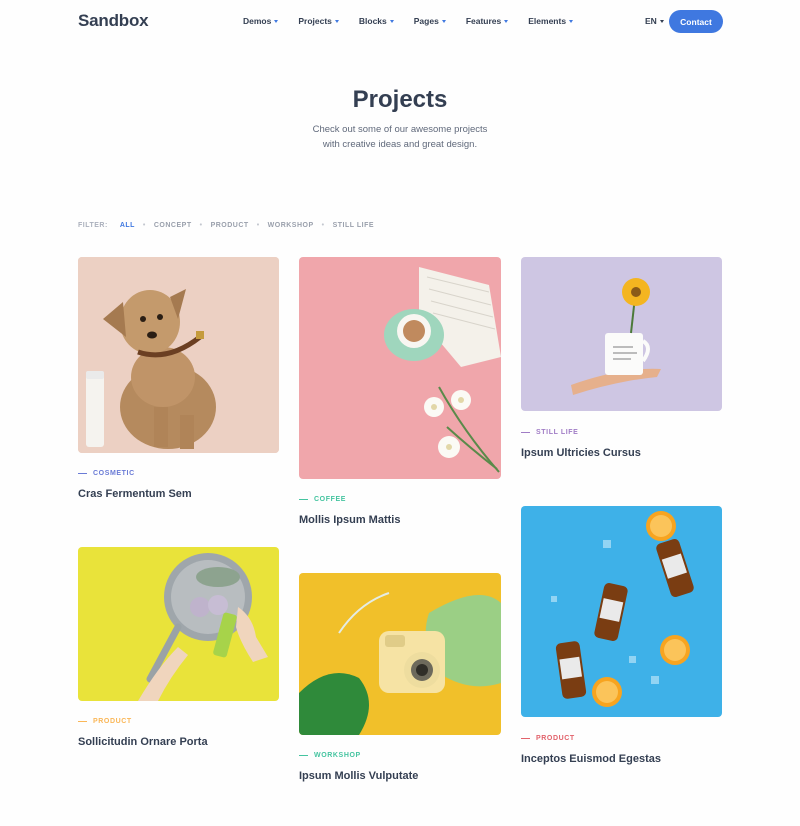 The width and height of the screenshot is (800, 826). I want to click on project-image-pan, so click(178, 624).